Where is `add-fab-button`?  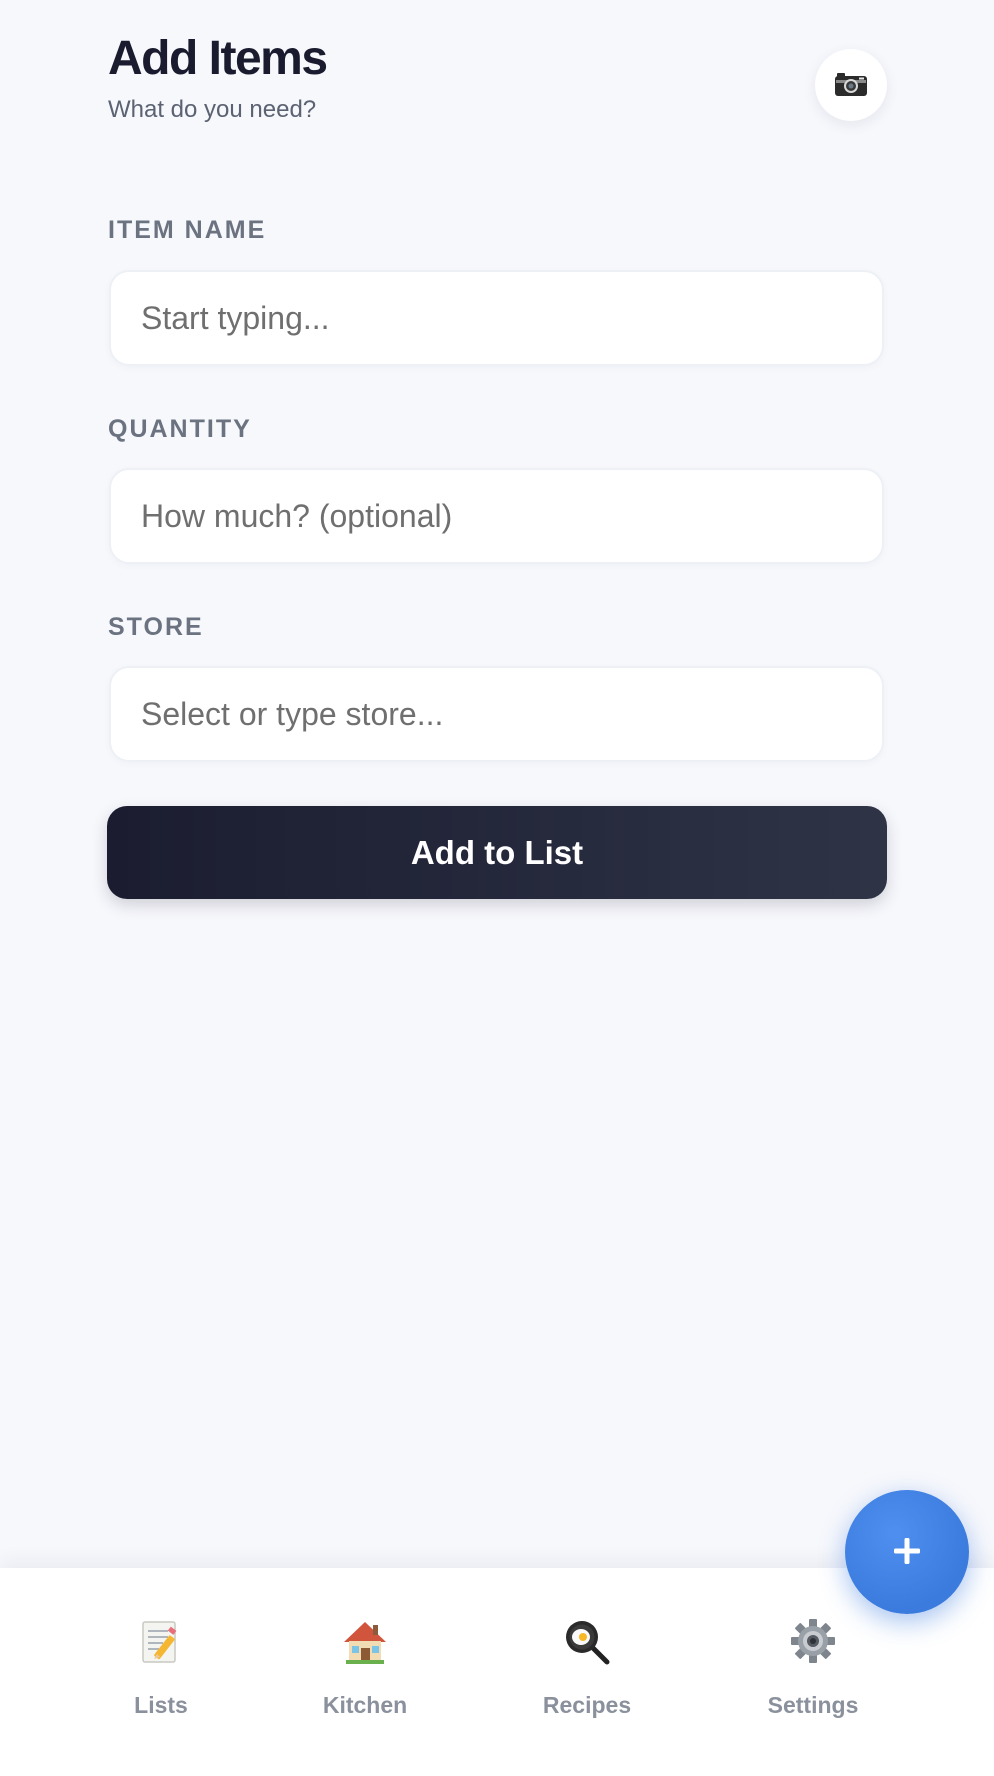
add-fab-button is located at coordinates (907, 1552).